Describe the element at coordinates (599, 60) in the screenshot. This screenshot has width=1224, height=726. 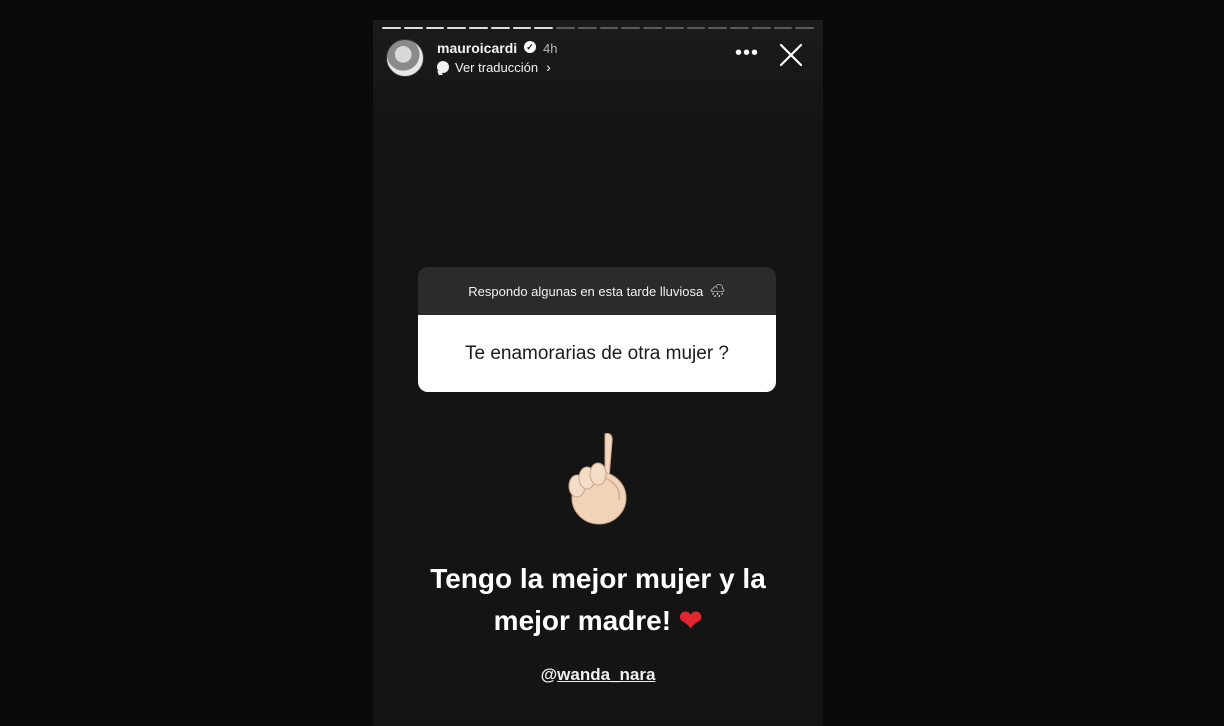
I see `story-header: mauroicardi ✓ 4h Ver traducción › •••` at that location.